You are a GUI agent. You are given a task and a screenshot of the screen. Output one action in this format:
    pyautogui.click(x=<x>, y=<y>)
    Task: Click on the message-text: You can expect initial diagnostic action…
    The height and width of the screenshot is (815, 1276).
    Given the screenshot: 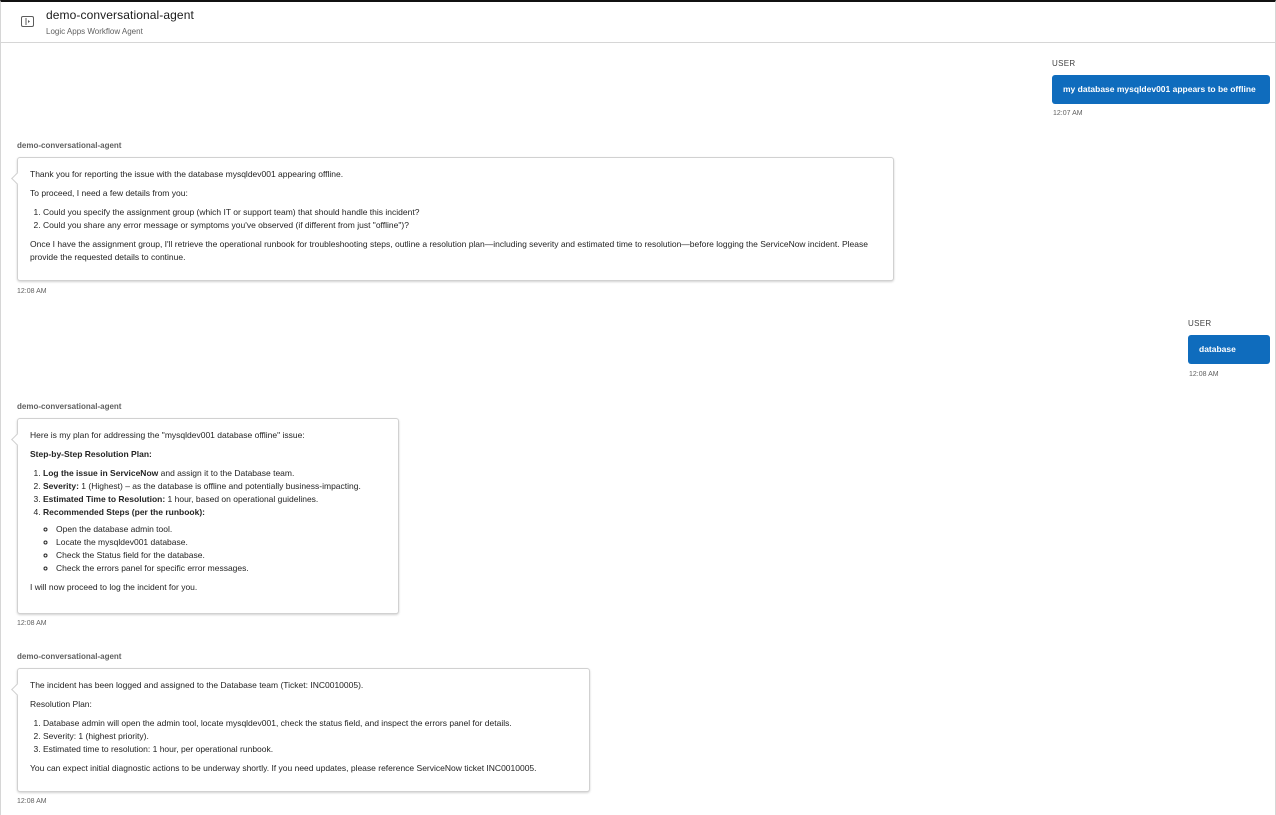 What is the action you would take?
    pyautogui.click(x=283, y=768)
    